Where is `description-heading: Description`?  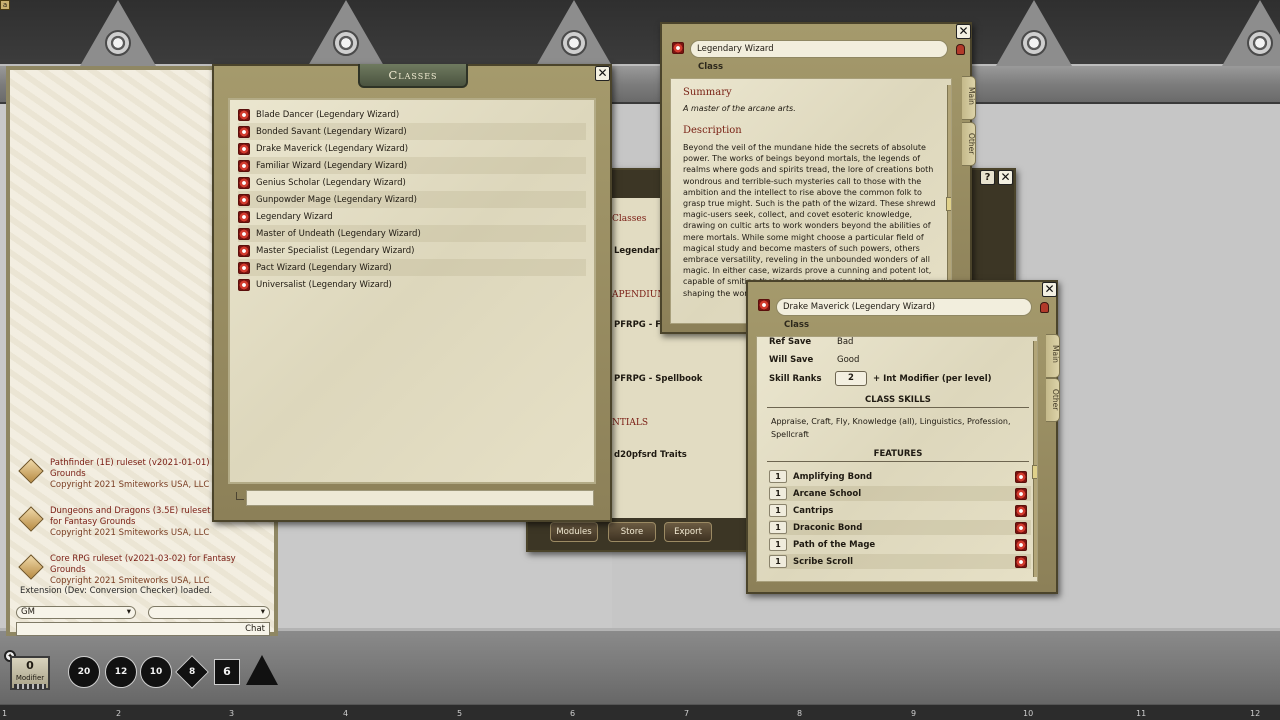
description-heading: Description is located at coordinates (712, 130).